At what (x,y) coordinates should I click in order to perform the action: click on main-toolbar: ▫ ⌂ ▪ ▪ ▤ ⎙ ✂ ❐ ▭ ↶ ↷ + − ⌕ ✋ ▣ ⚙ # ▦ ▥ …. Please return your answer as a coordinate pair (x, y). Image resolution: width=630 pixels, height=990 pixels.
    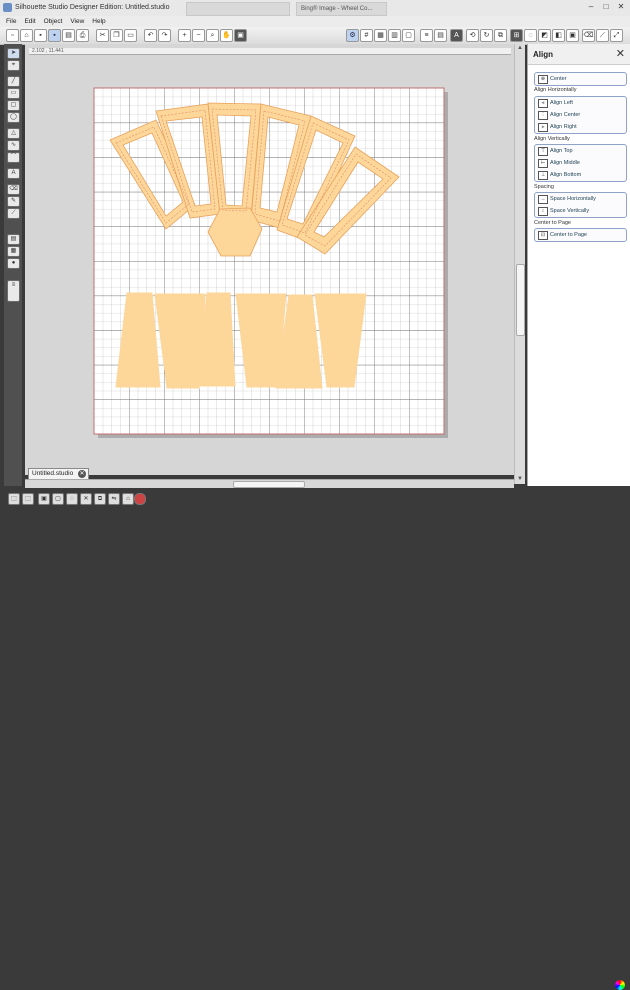
    Looking at the image, I should click on (315, 36).